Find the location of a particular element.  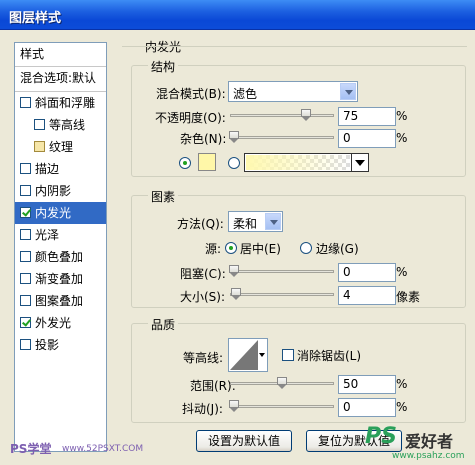

style-list-item: 纹理 is located at coordinates (60, 147).